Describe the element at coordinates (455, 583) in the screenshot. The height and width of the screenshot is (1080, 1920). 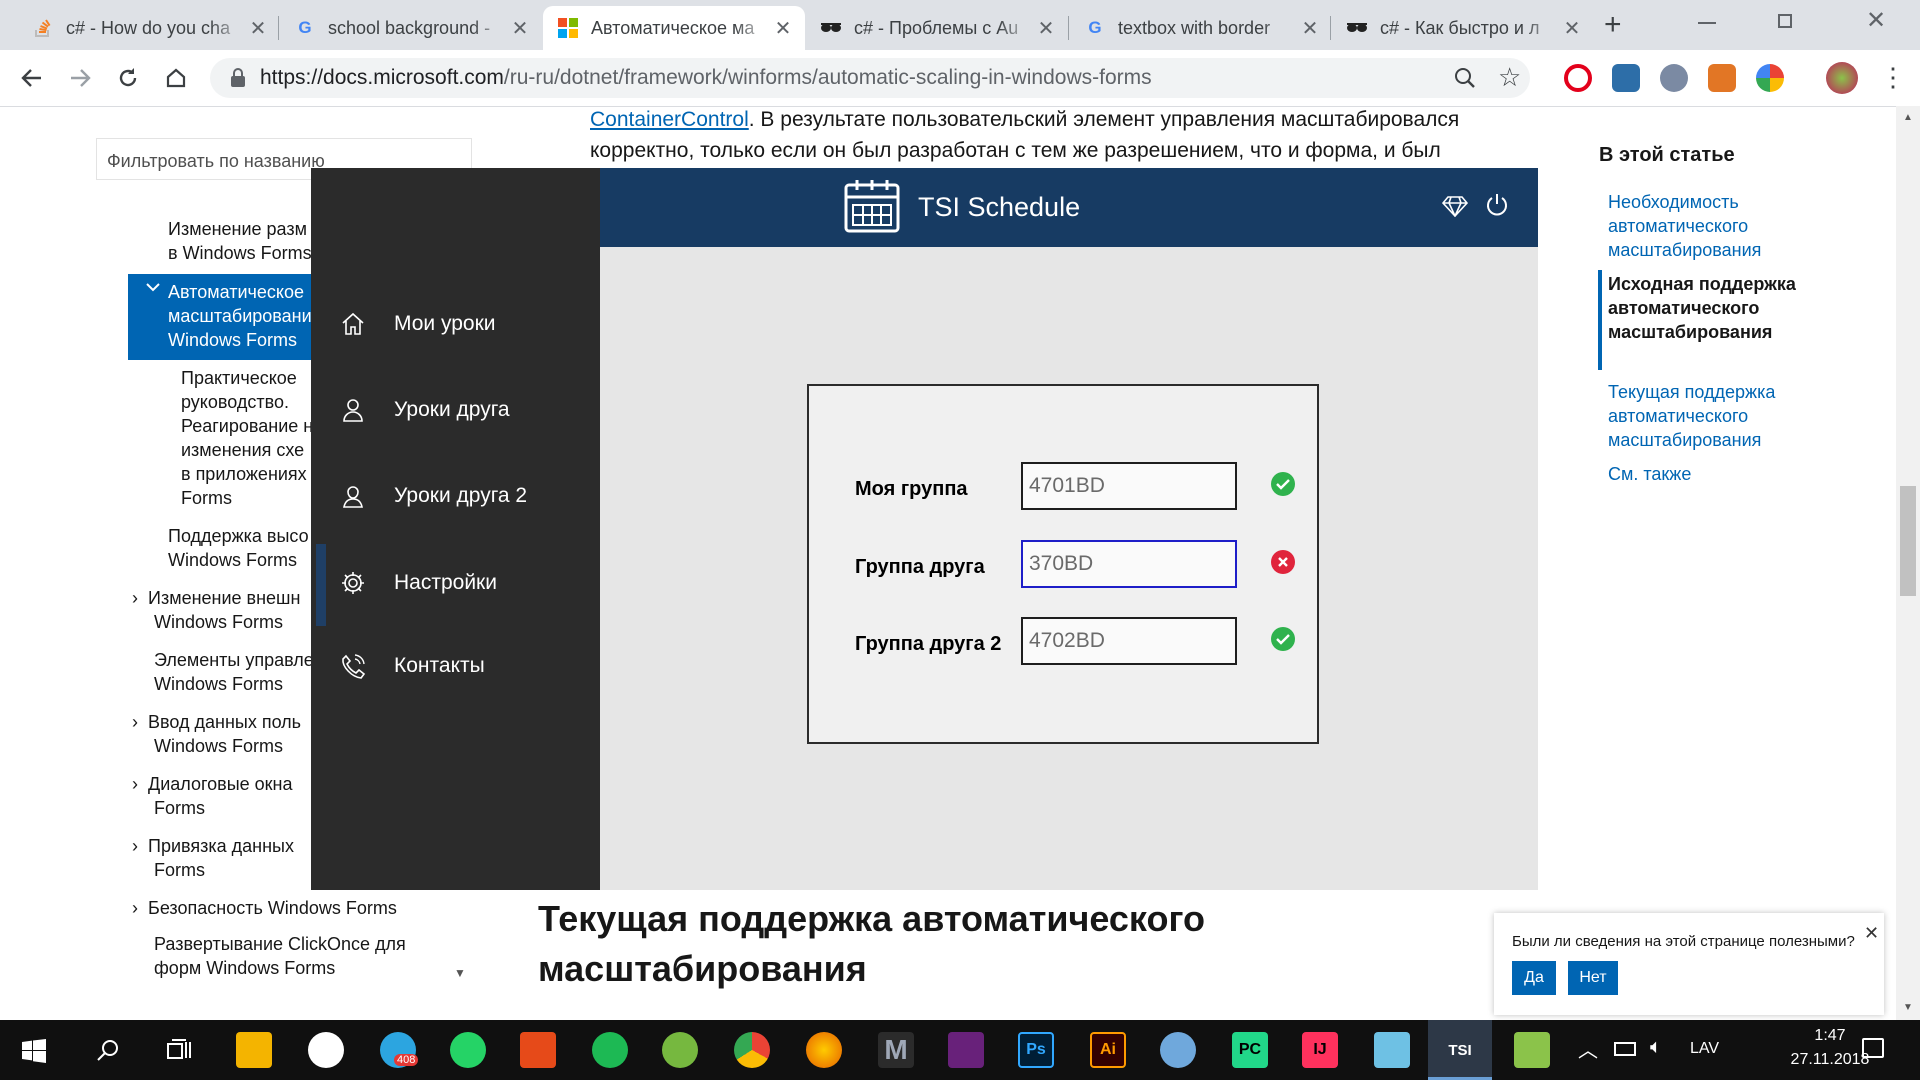
I see `menu-item-settings: Настройки` at that location.